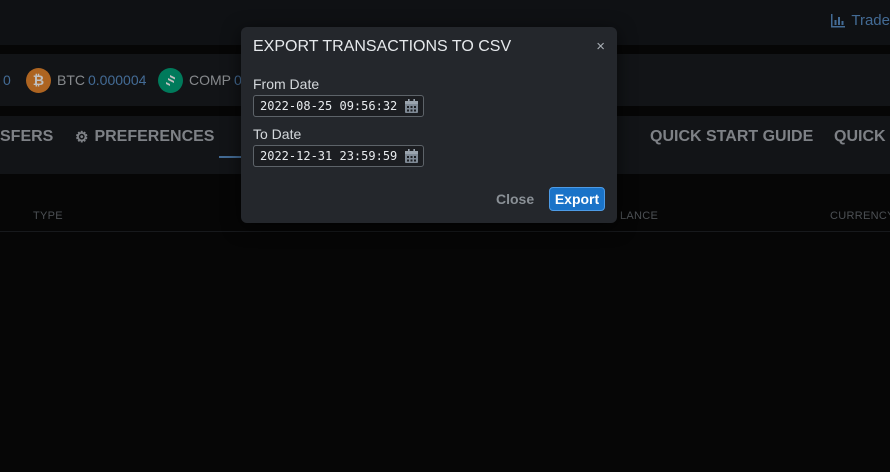 Image resolution: width=890 pixels, height=472 pixels. Describe the element at coordinates (515, 199) in the screenshot. I see `close-button: Close` at that location.